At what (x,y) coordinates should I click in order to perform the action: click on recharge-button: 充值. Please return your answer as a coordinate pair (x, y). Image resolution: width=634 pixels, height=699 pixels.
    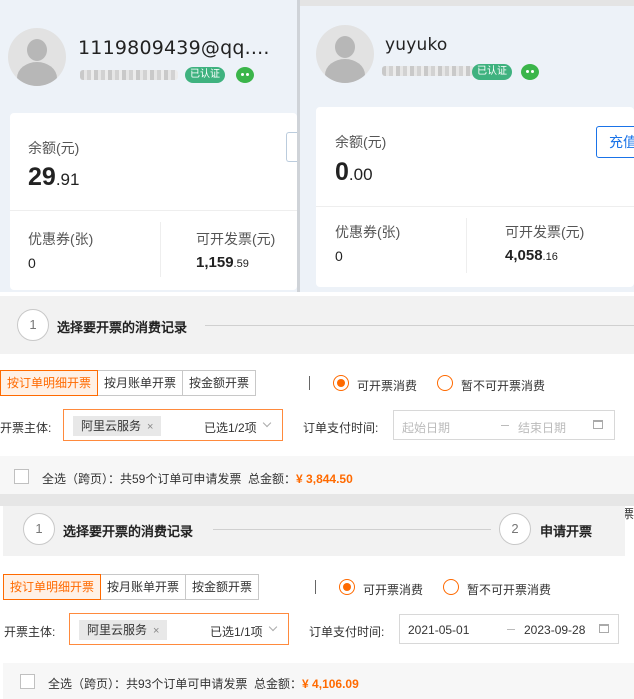
    Looking at the image, I should click on (615, 142).